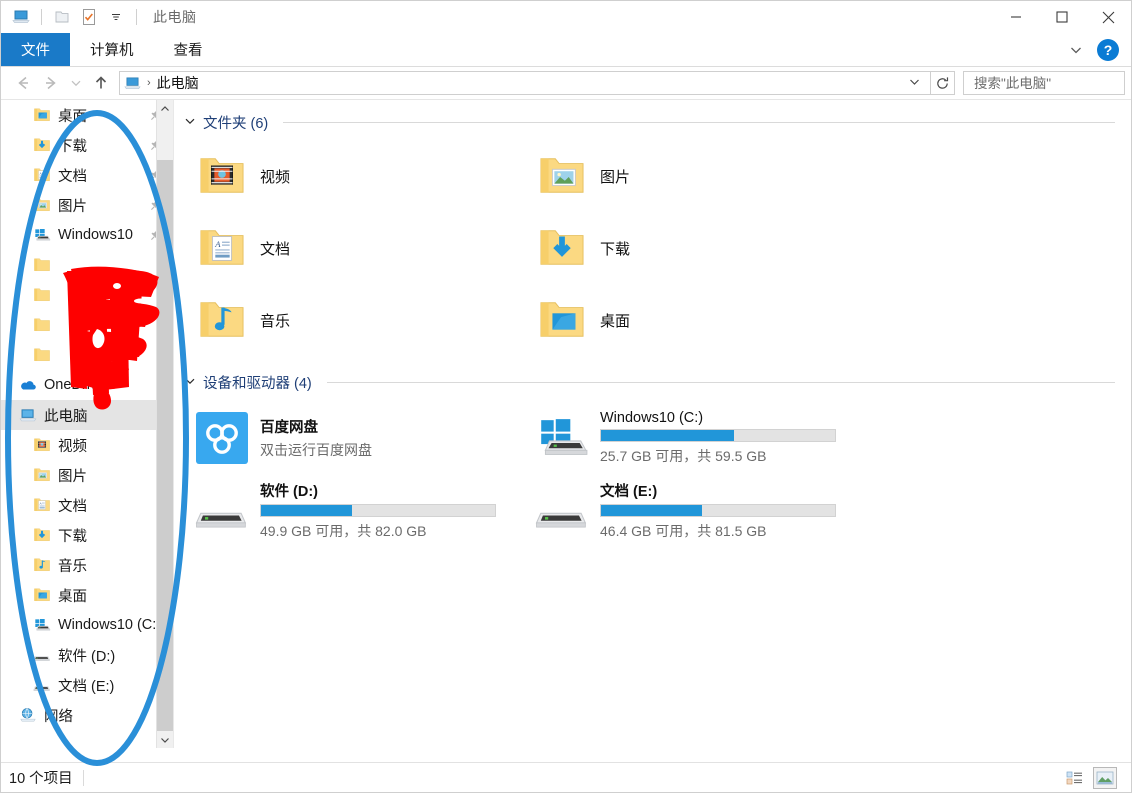  Describe the element at coordinates (72, 146) in the screenshot. I see `sidebar-item-label: 下载` at that location.